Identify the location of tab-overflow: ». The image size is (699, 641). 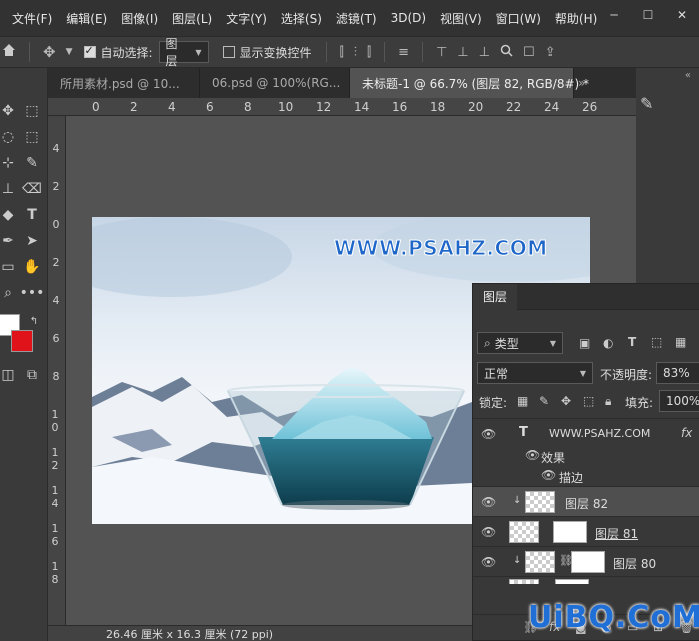
(581, 83).